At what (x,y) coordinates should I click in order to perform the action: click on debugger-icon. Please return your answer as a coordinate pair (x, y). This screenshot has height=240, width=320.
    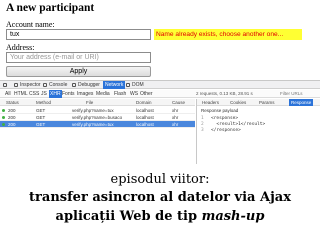
    Looking at the image, I should click on (74, 85).